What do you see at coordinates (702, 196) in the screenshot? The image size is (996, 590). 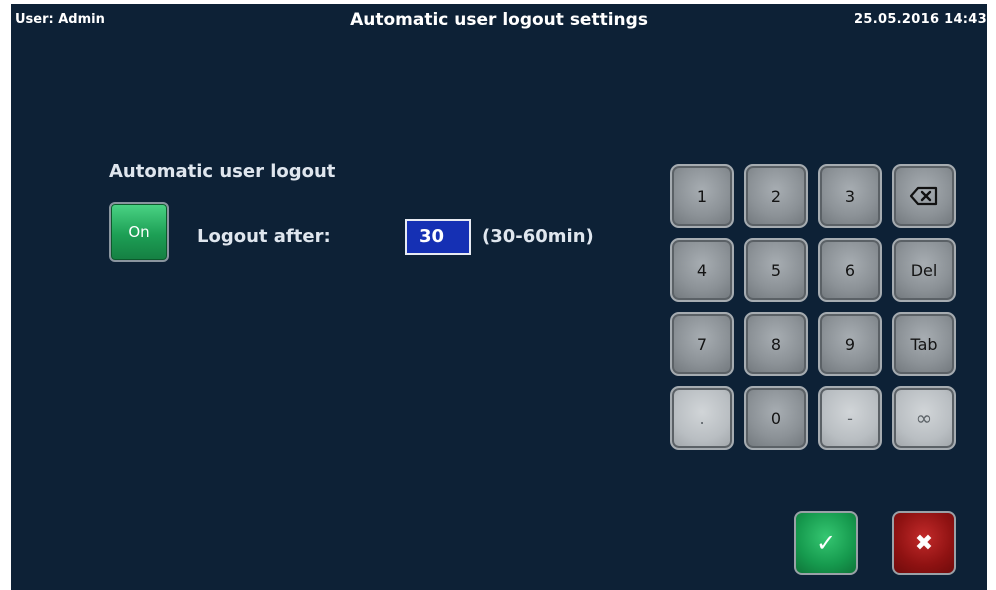 I see `key-1: 1` at bounding box center [702, 196].